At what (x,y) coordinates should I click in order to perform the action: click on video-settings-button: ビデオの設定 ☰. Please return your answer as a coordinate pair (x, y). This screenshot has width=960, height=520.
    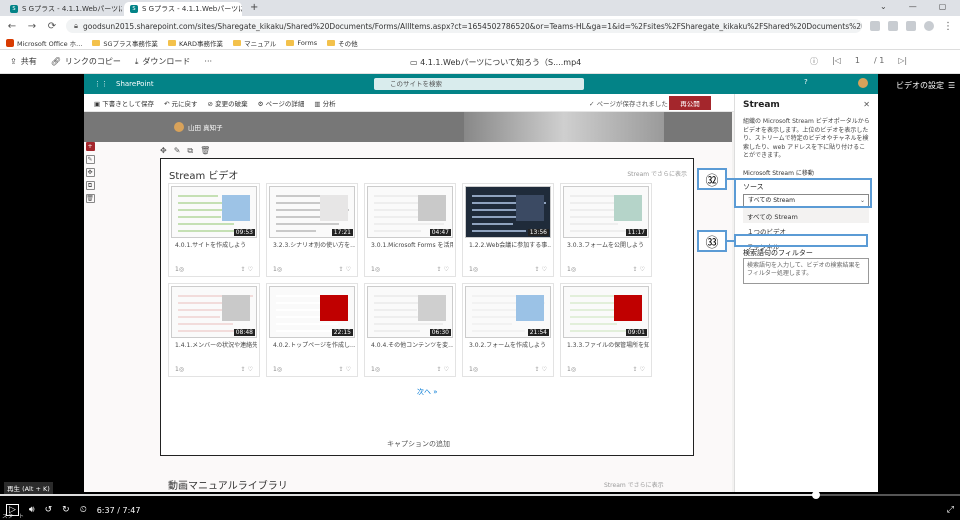
    Looking at the image, I should click on (925, 85).